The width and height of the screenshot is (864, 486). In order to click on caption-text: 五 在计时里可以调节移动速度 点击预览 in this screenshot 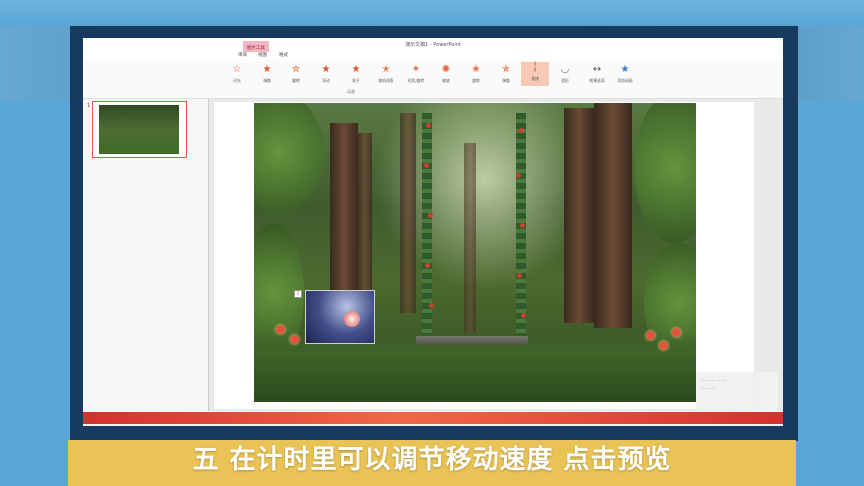, I will do `click(432, 460)`.